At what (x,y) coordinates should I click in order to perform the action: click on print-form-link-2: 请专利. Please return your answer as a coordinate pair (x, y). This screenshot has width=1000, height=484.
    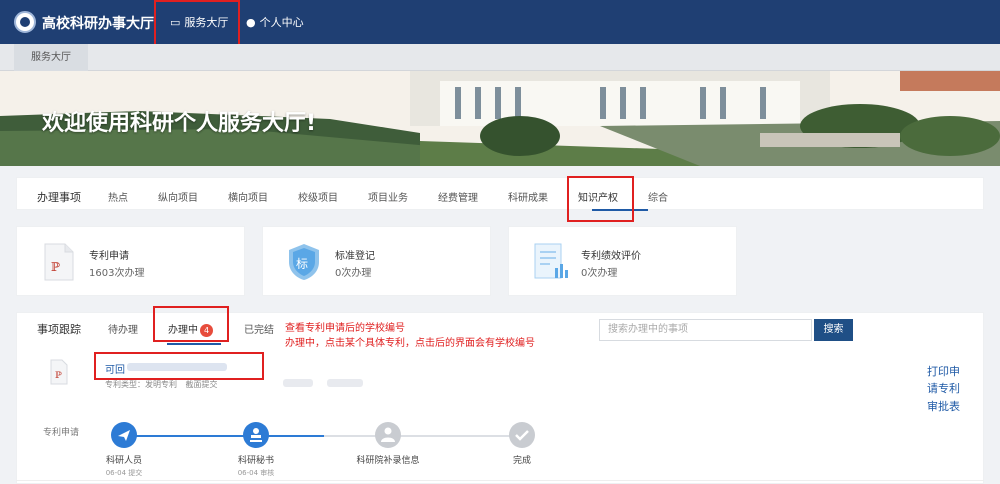
    Looking at the image, I should click on (943, 388).